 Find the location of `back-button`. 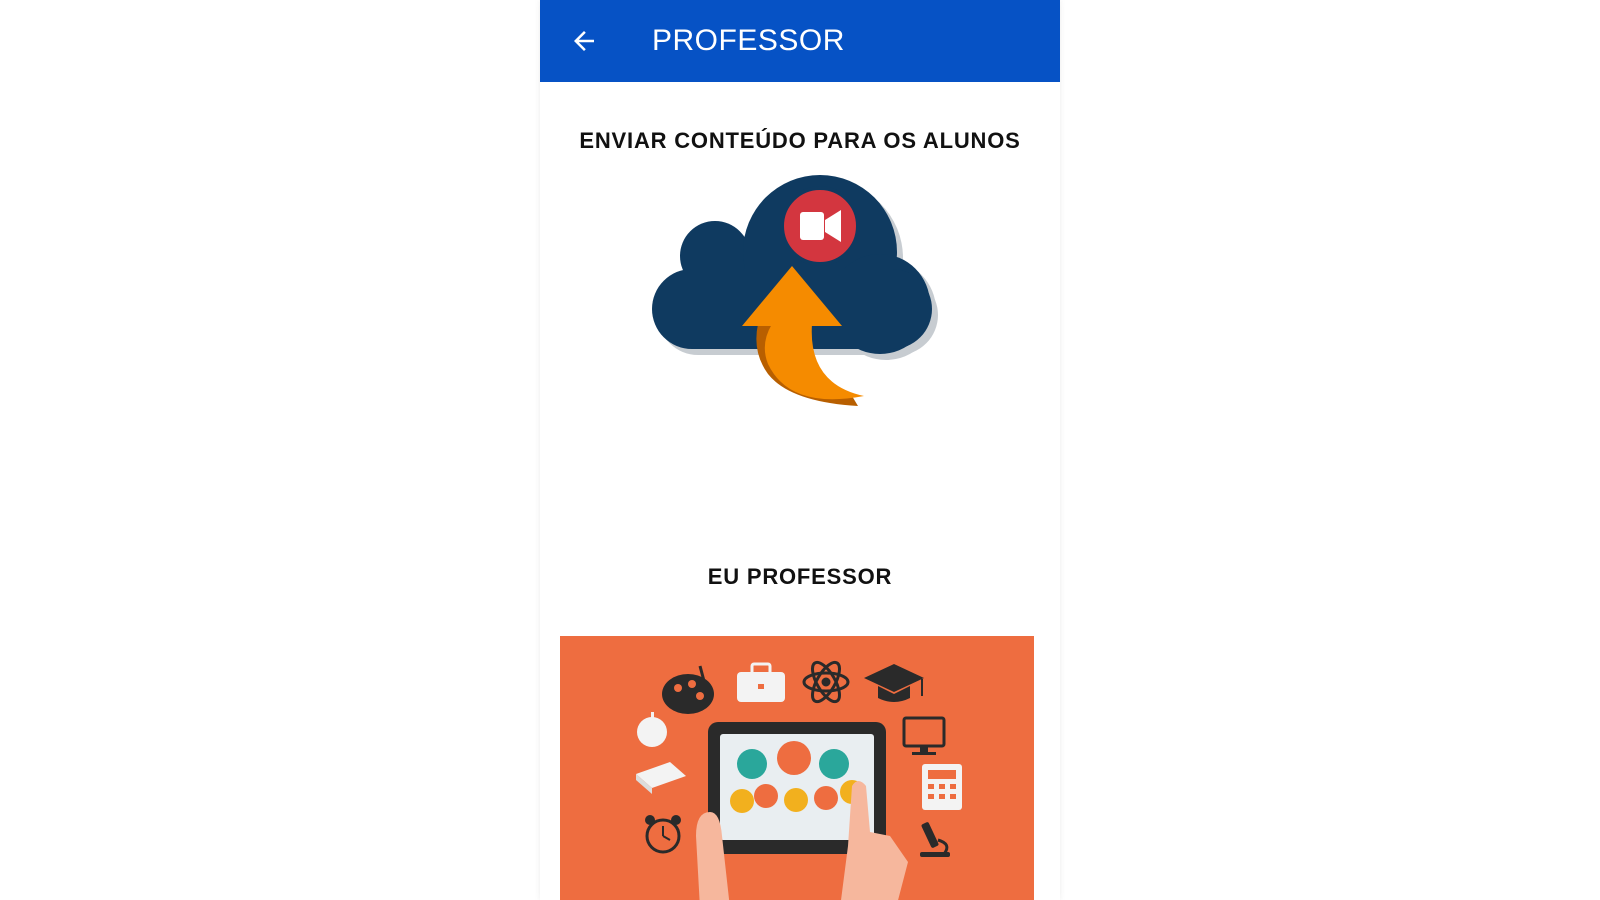

back-button is located at coordinates (584, 41).